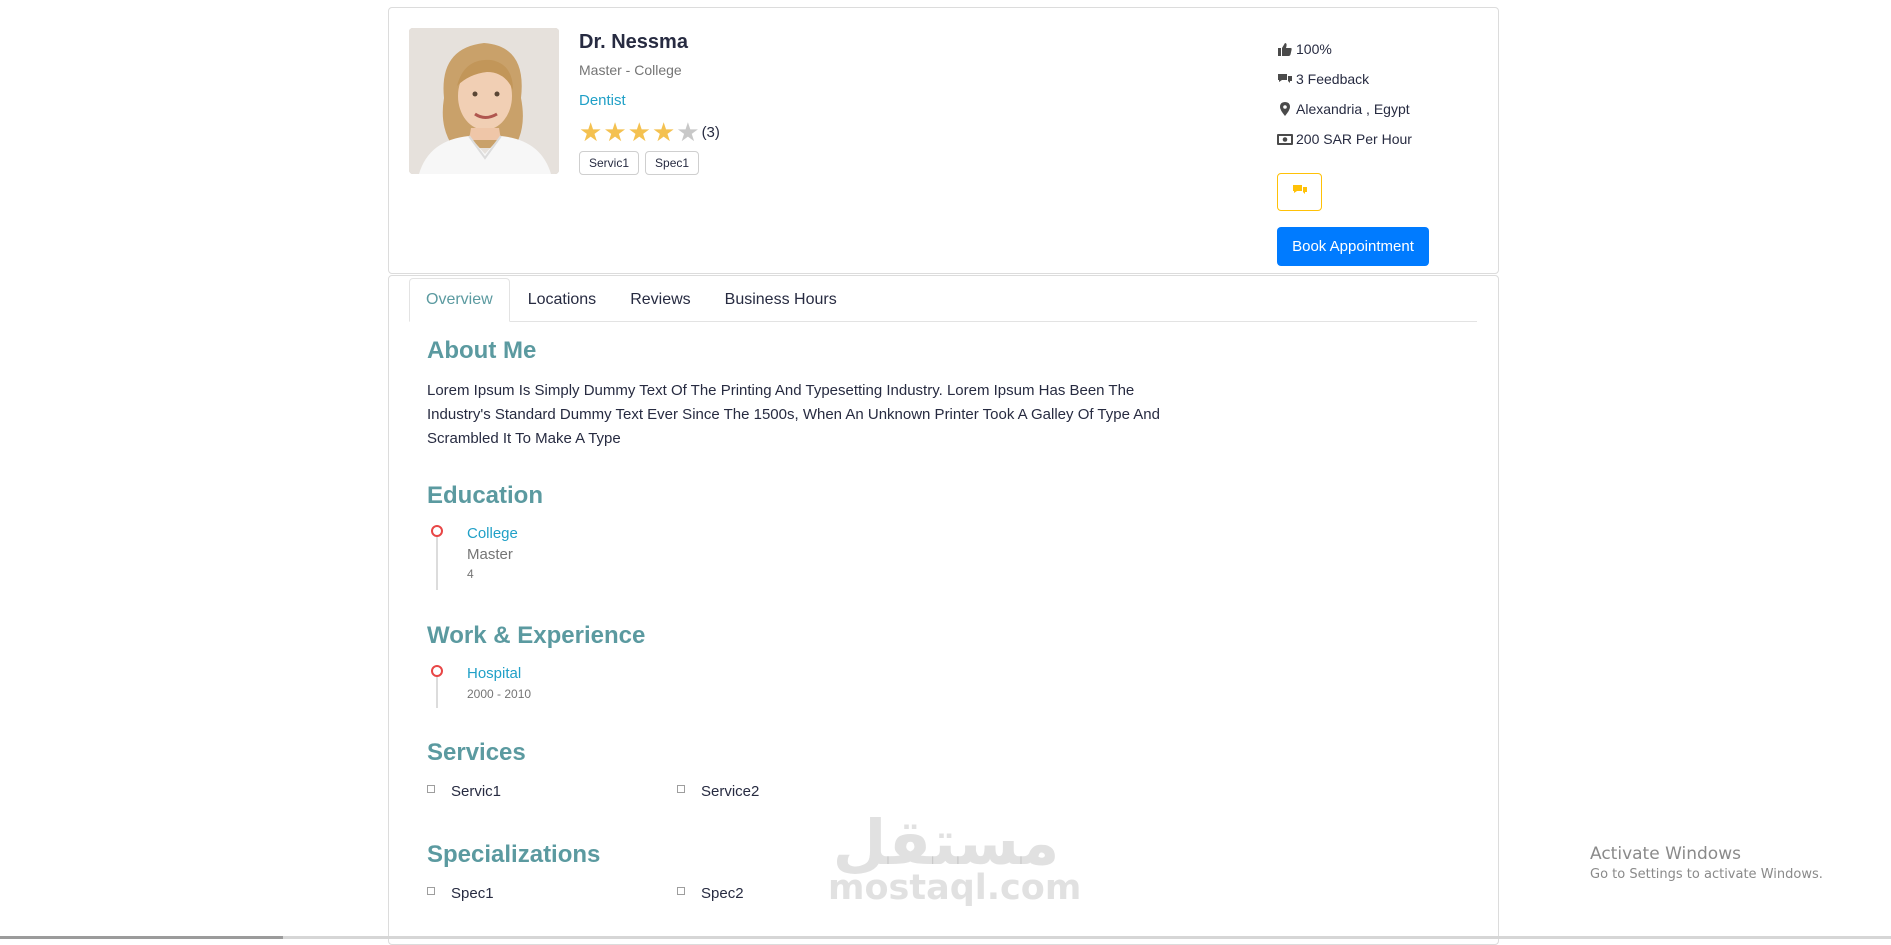 The width and height of the screenshot is (1891, 945). Describe the element at coordinates (1314, 49) in the screenshot. I see `likes-value: 100%` at that location.